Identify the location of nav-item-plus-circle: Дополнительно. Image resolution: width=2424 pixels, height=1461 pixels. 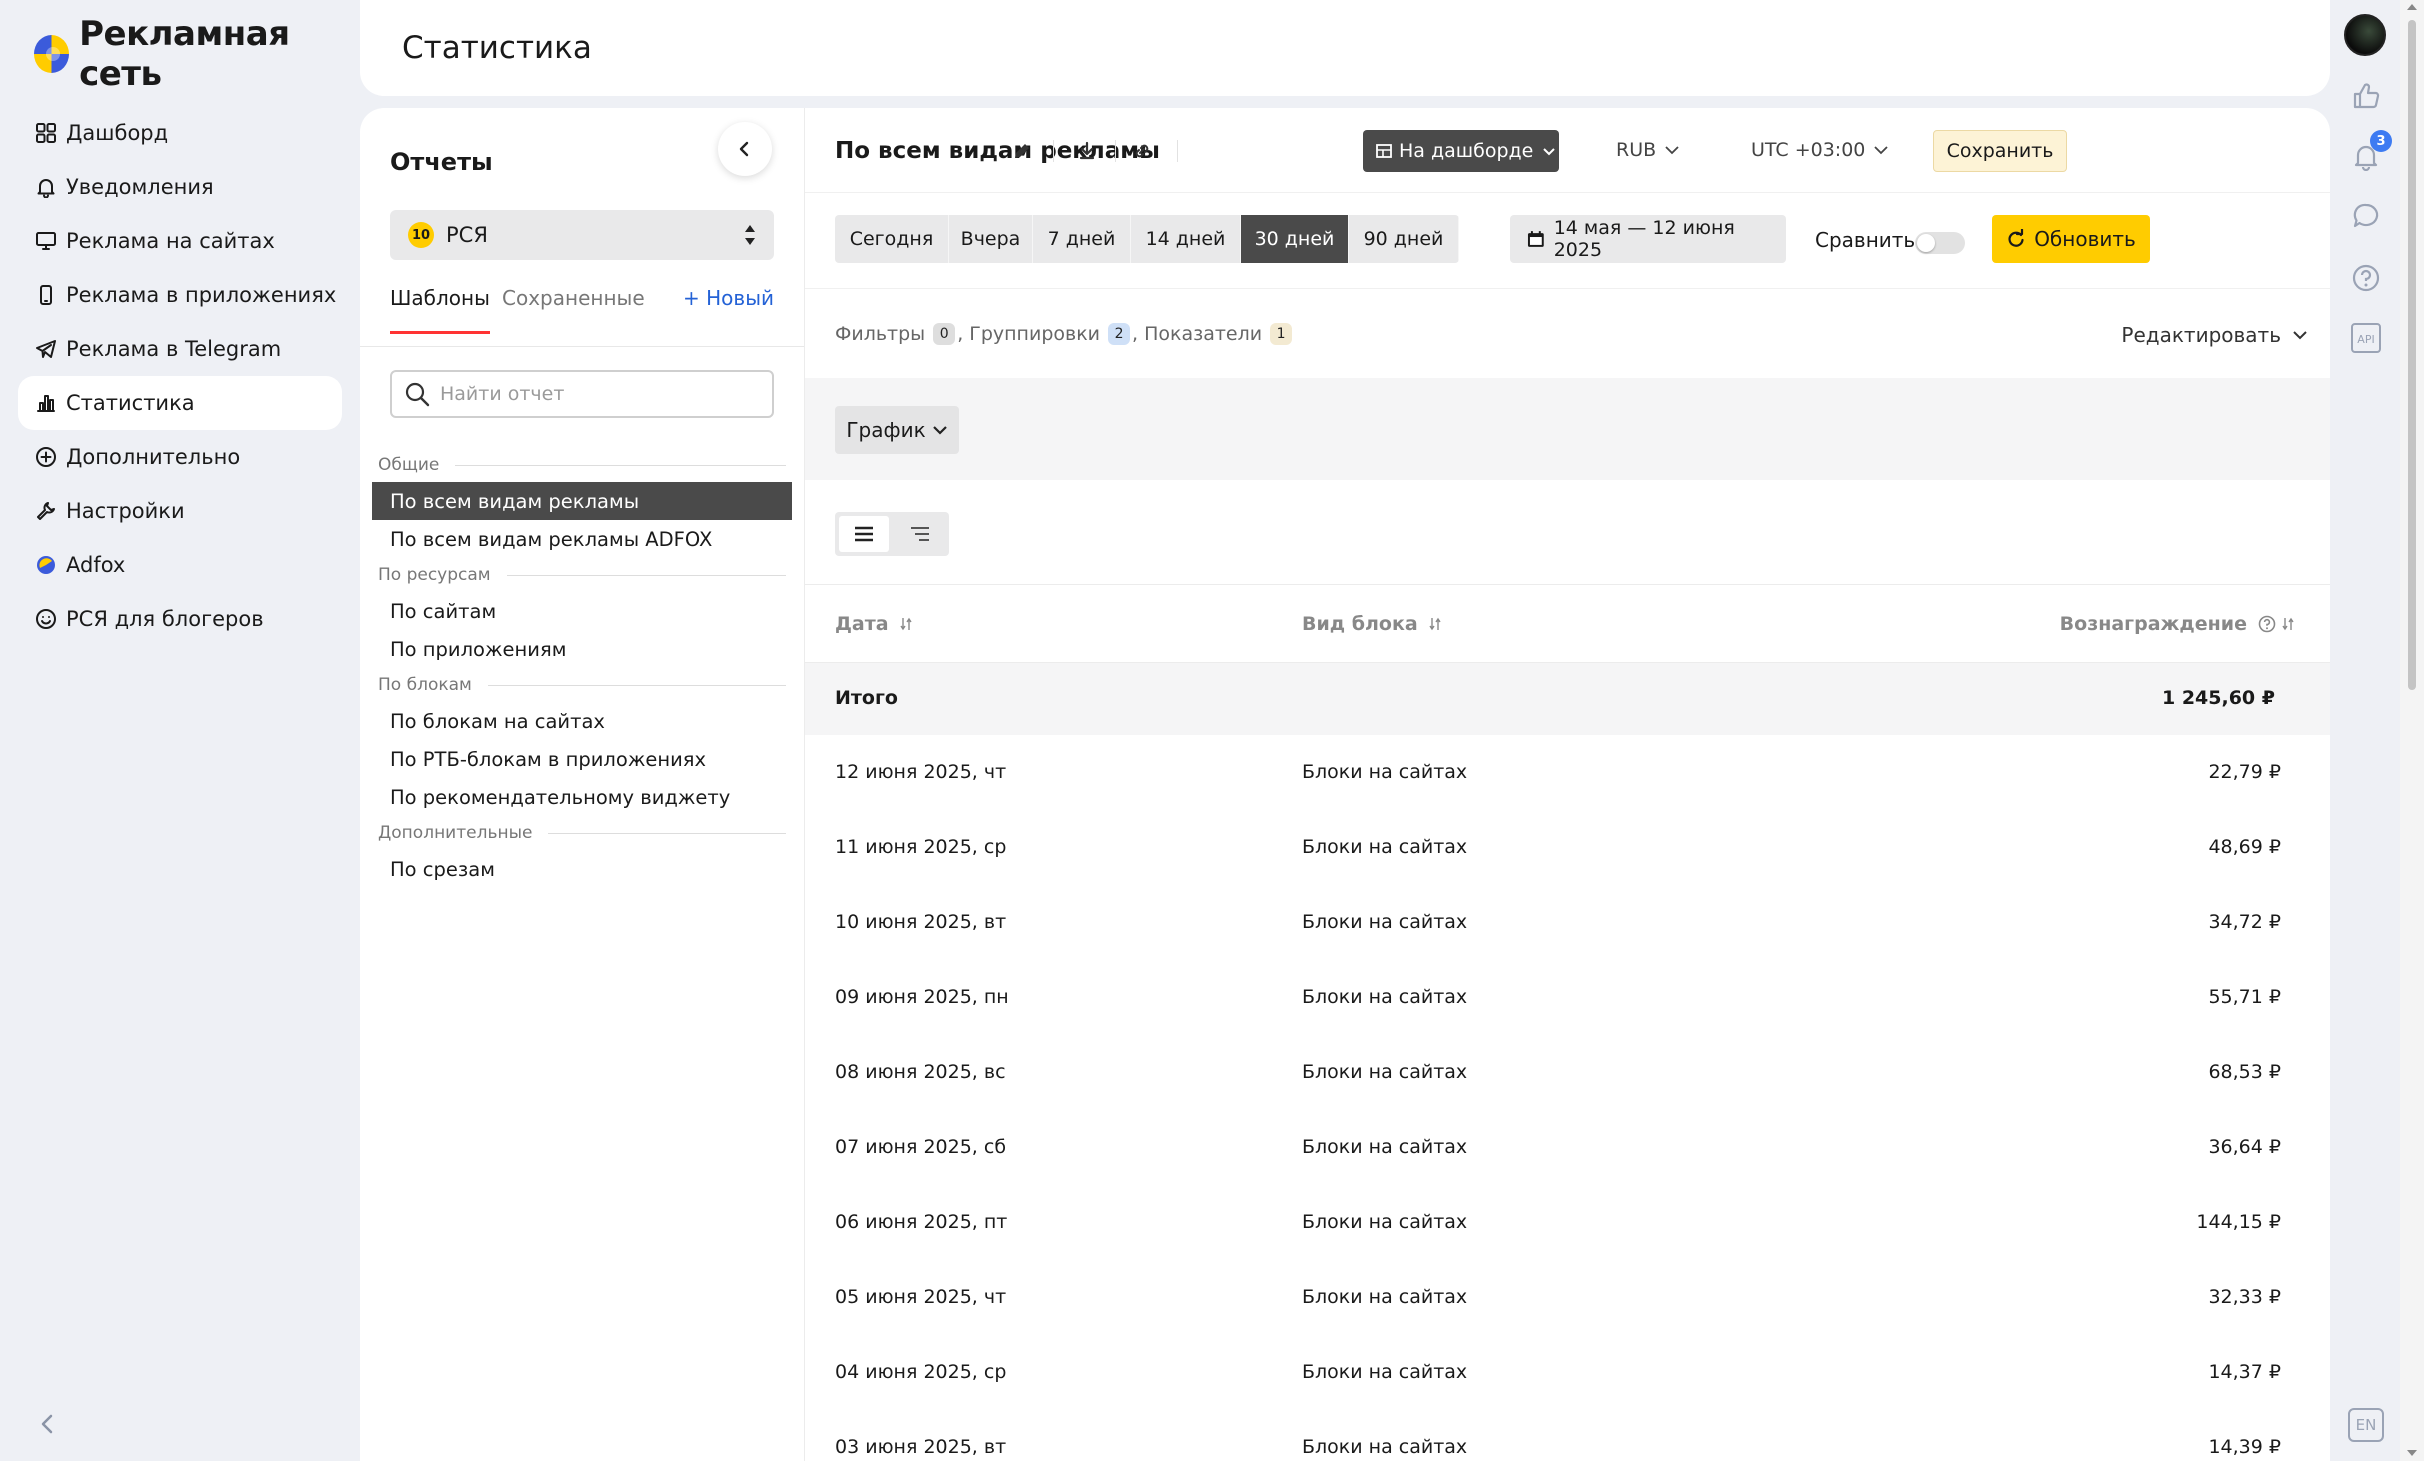
(180, 457).